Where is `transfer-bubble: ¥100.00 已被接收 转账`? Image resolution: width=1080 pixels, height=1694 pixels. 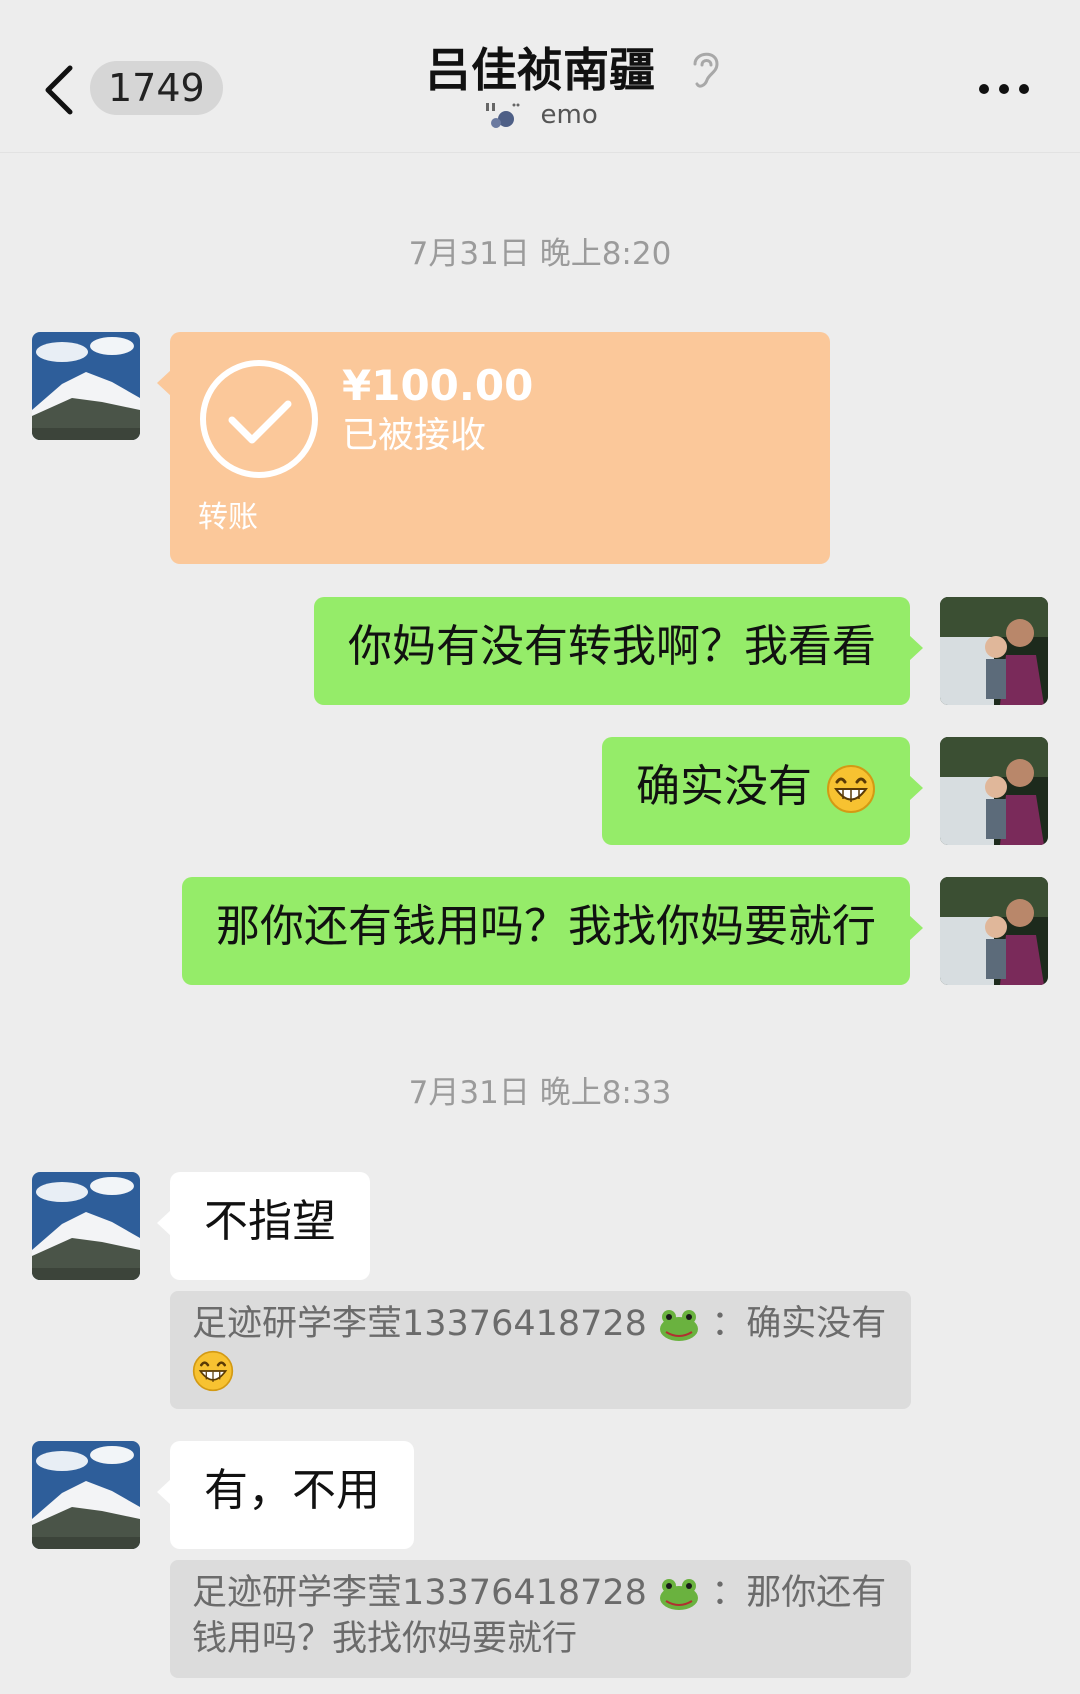 transfer-bubble: ¥100.00 已被接收 转账 is located at coordinates (493, 448).